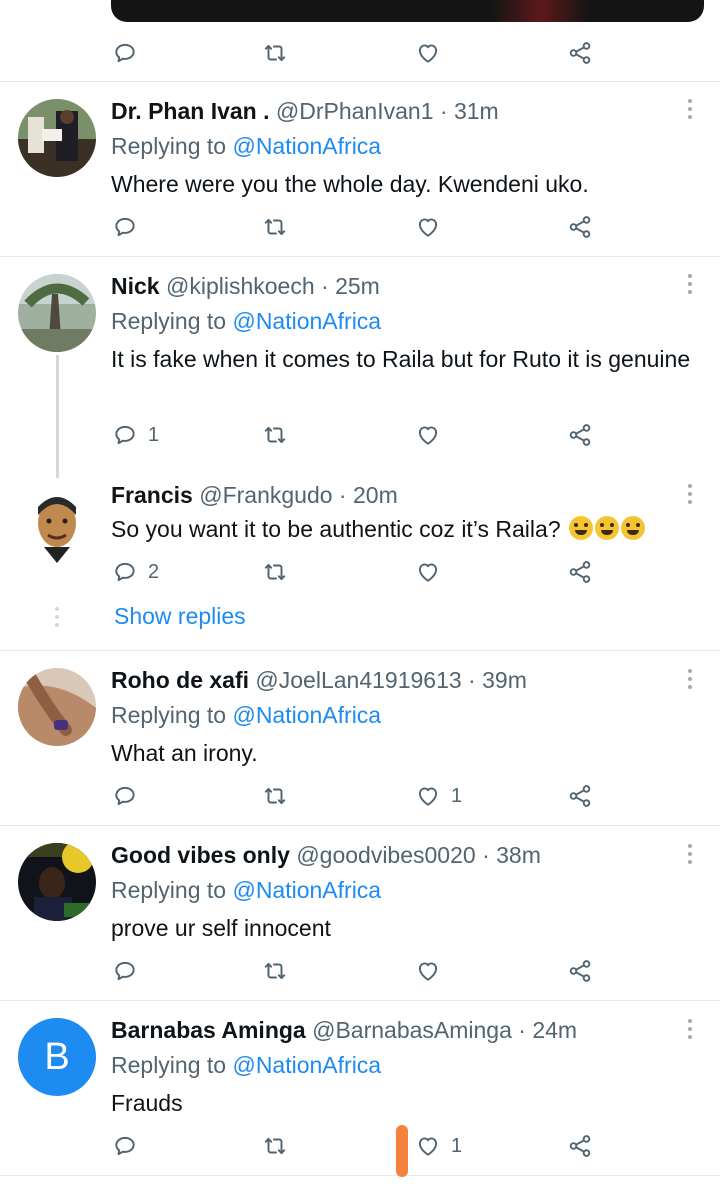  Describe the element at coordinates (375, 495) in the screenshot. I see `timestamp: 20m` at that location.